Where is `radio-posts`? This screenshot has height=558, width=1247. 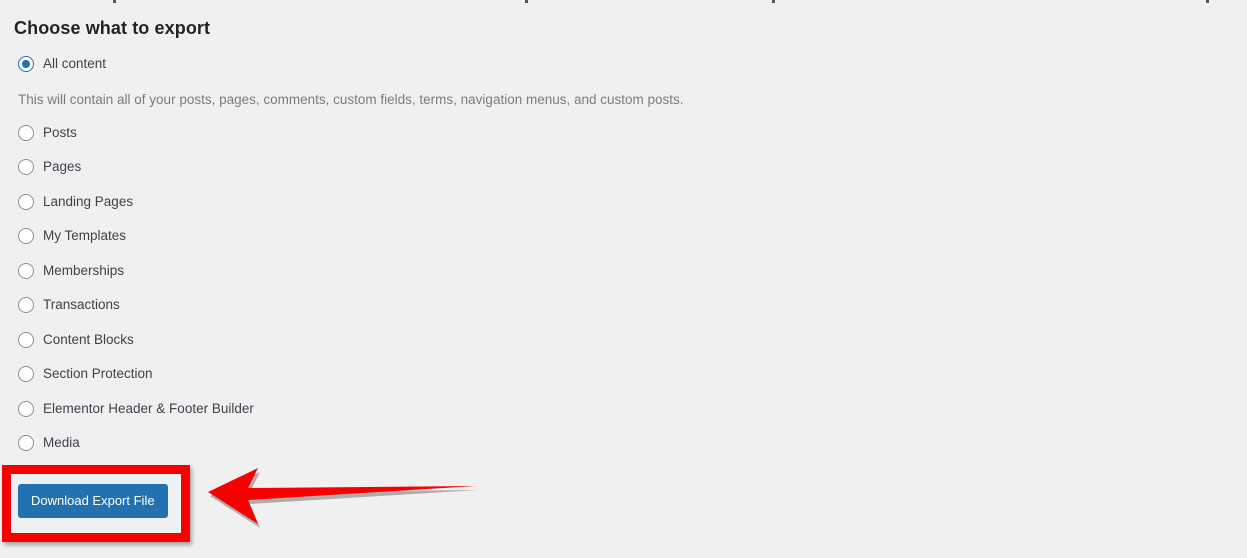 radio-posts is located at coordinates (26, 132).